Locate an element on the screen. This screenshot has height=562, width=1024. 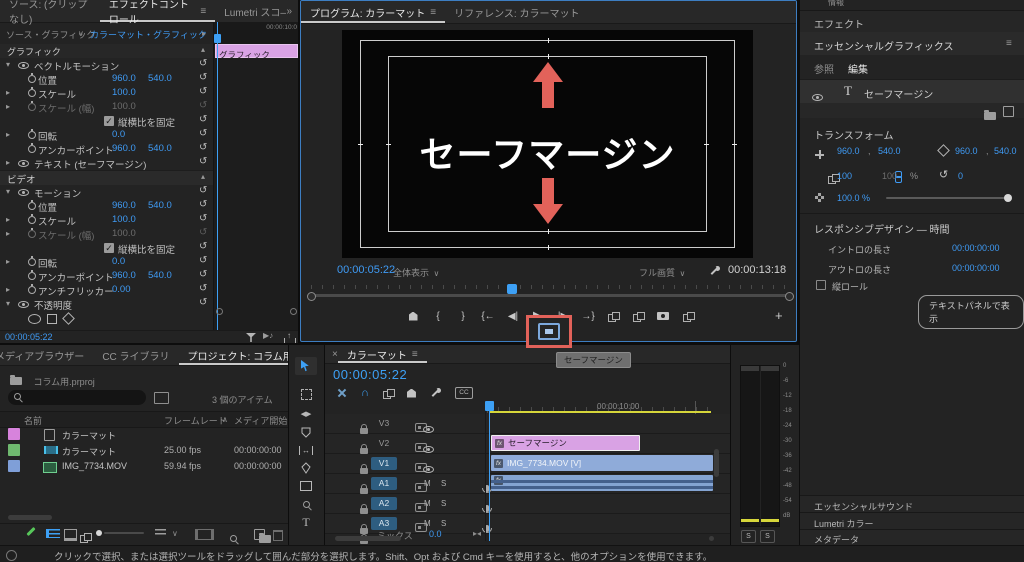
project-hscrollbar is located at coordinates (30, 517).